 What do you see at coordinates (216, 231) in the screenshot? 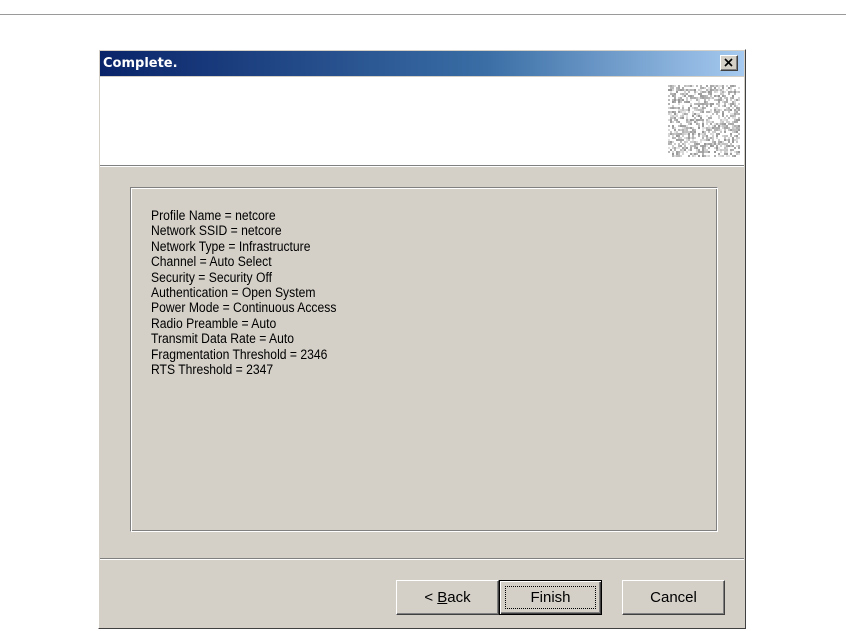
I see `summary-line: Network SSID = netcore` at bounding box center [216, 231].